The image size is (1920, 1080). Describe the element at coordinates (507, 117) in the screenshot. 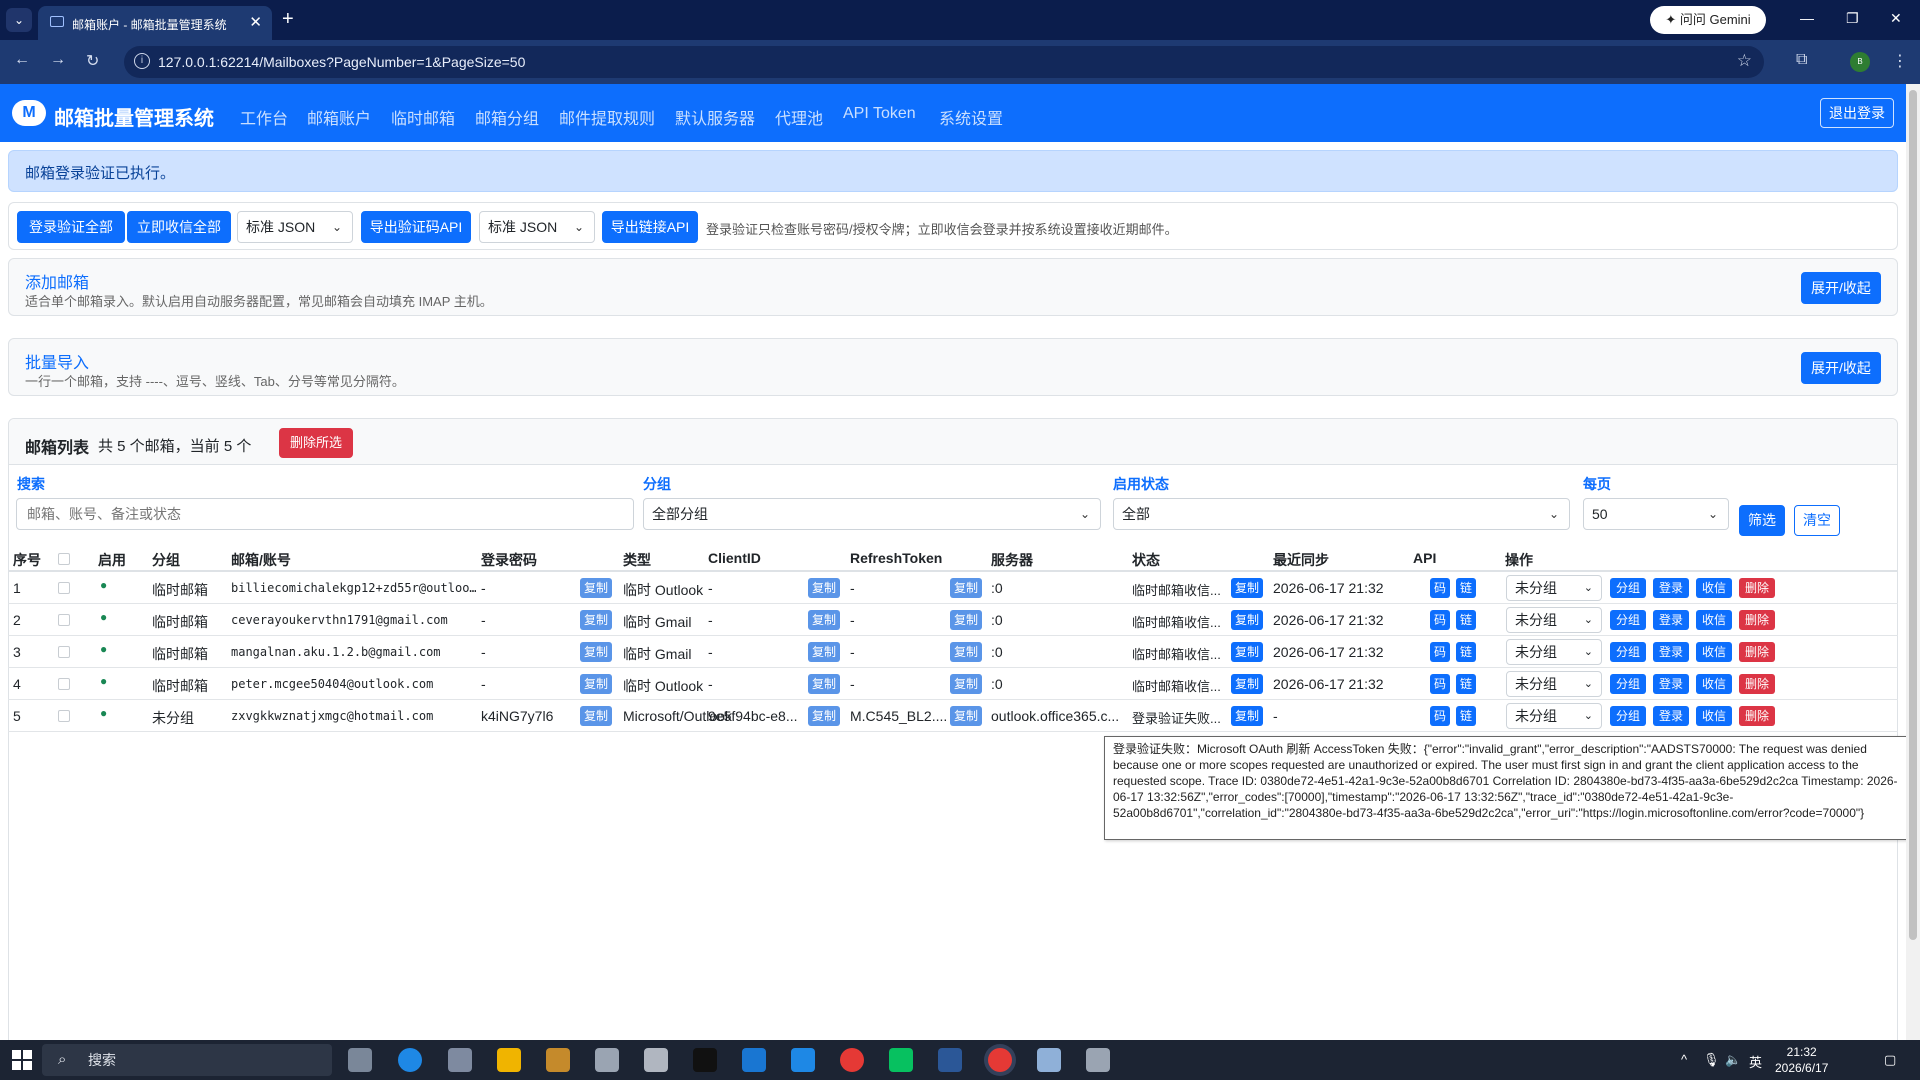

I see `nav-mail-groups: 邮箱分组` at that location.